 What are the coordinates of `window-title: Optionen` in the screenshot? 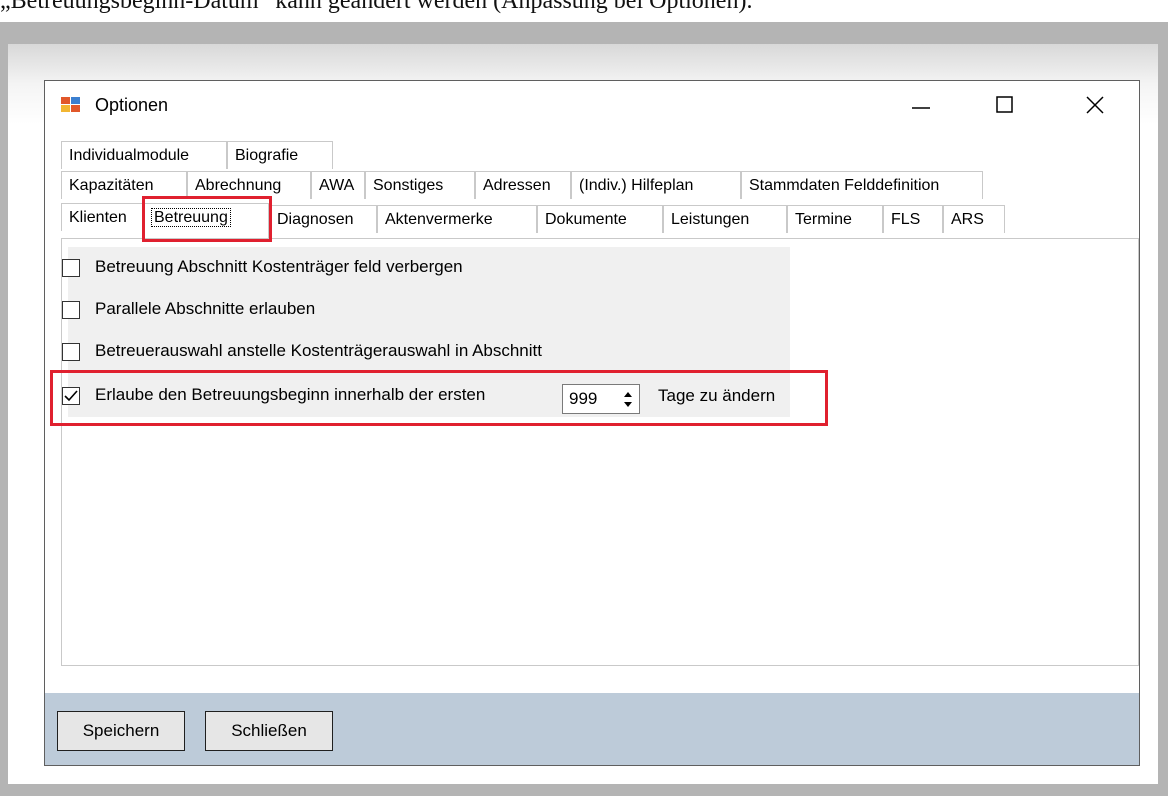 It's located at (132, 105).